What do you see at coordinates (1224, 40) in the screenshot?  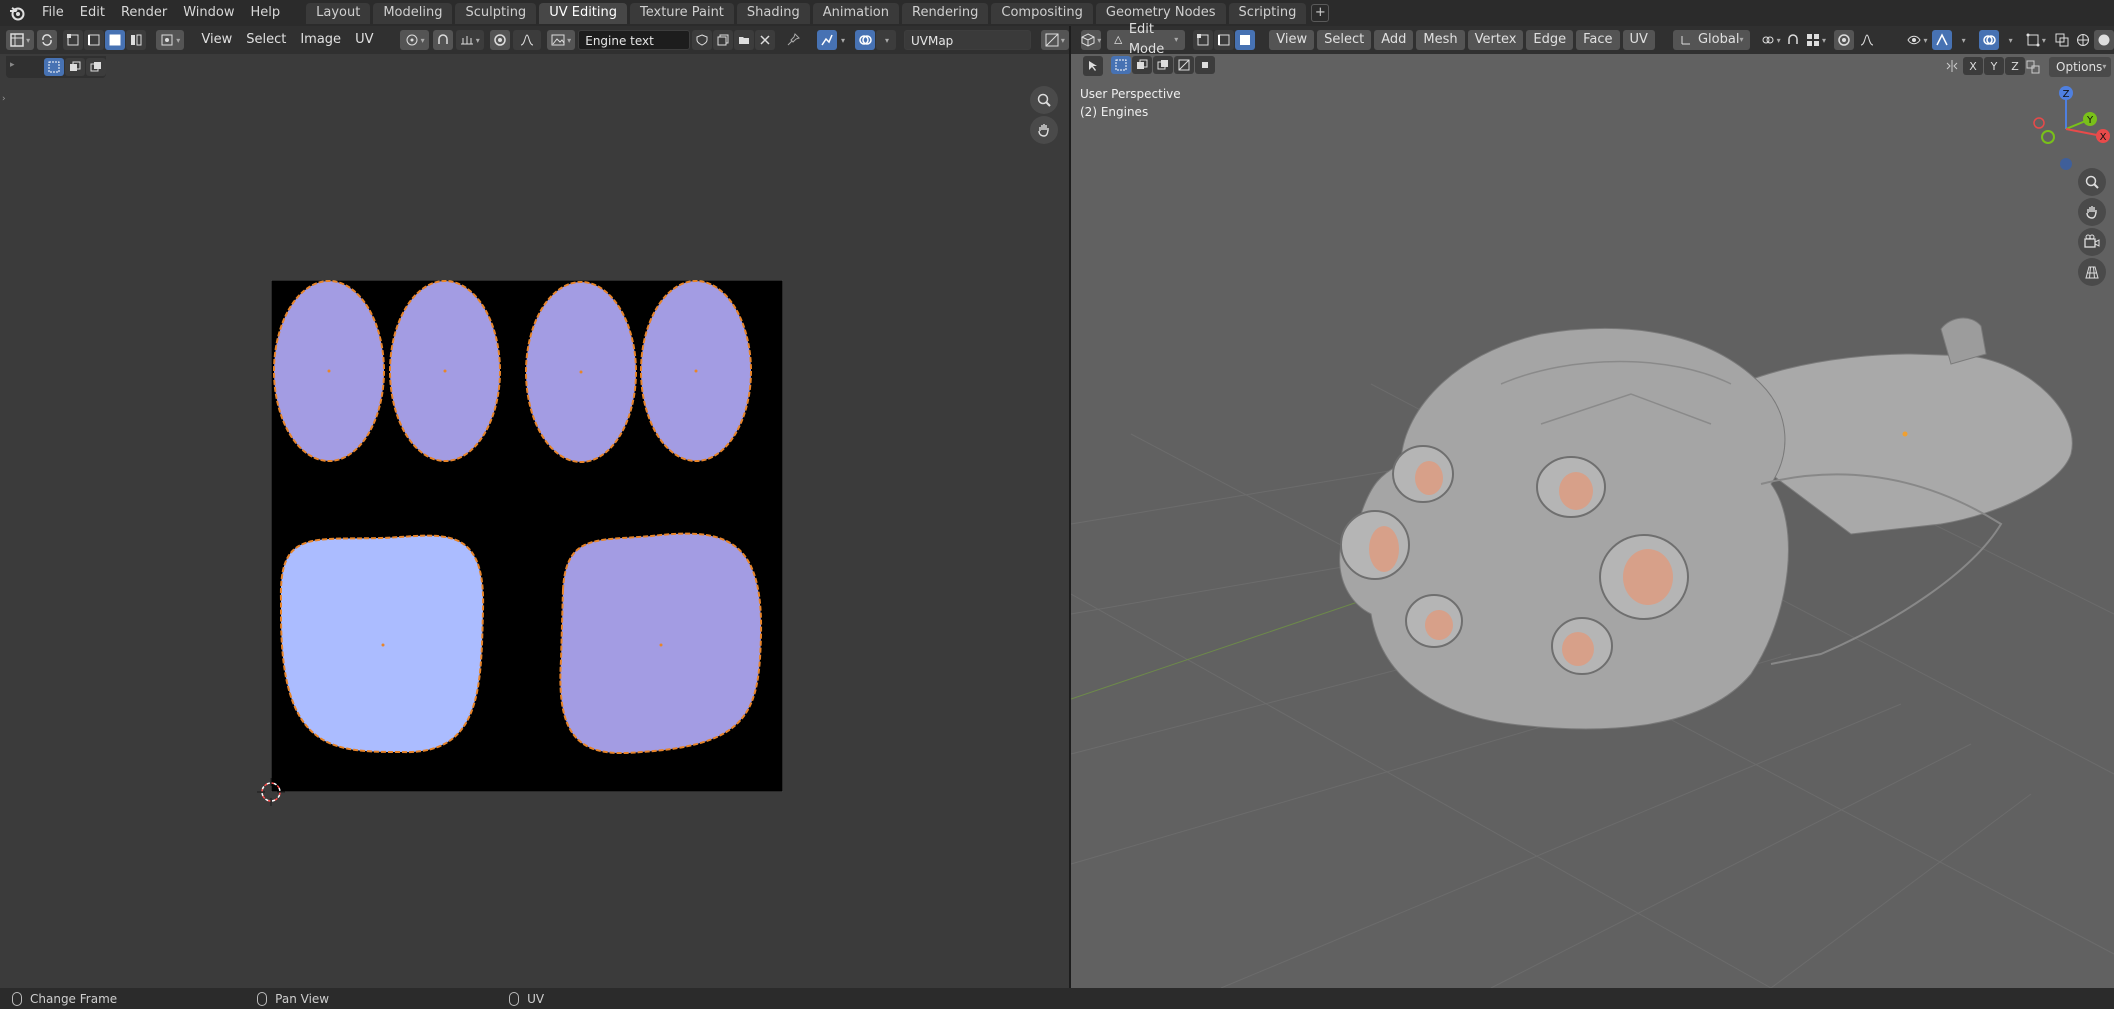 I see `vp-edge-select-icon` at bounding box center [1224, 40].